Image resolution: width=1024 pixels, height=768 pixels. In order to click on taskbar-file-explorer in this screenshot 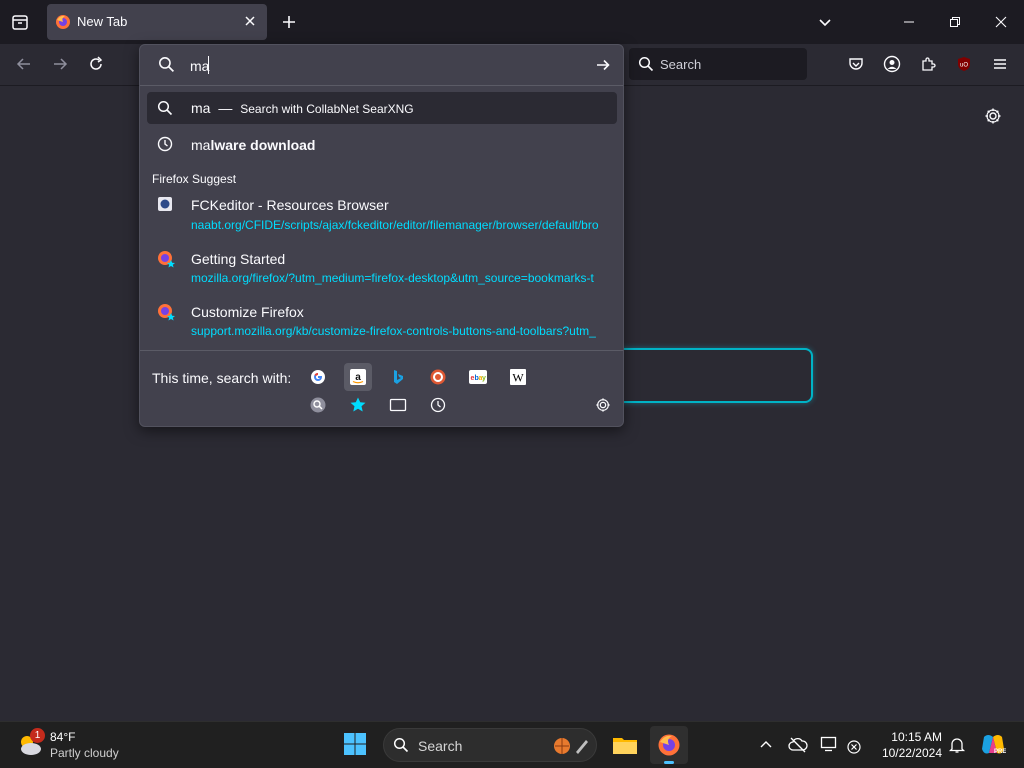, I will do `click(625, 745)`.